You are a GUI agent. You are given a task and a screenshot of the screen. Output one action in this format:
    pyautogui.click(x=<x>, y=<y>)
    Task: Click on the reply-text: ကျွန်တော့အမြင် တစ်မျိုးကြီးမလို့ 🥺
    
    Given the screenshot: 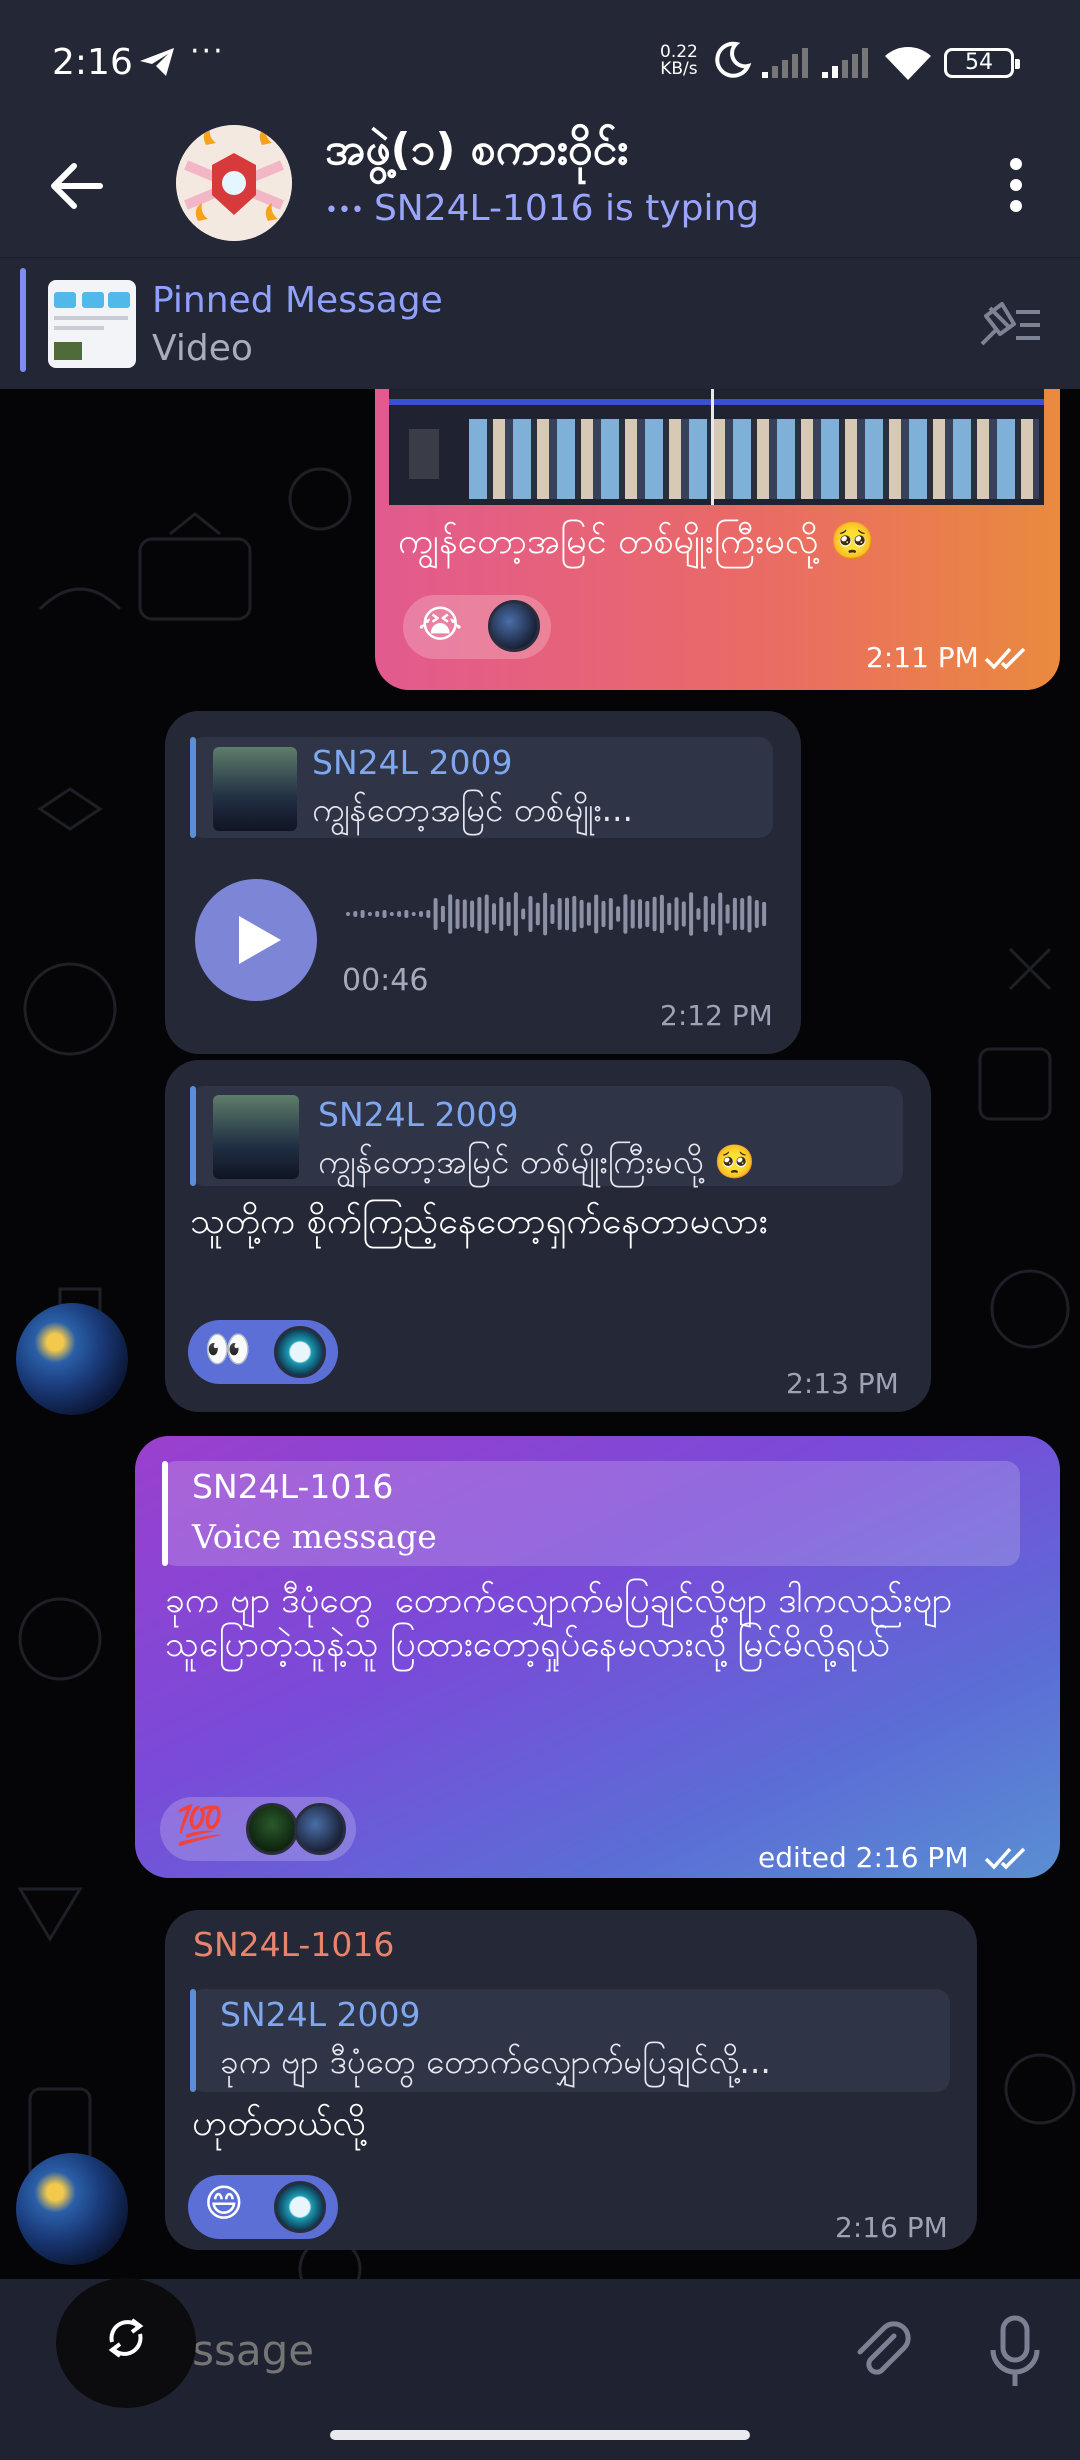 What is the action you would take?
    pyautogui.click(x=537, y=1161)
    